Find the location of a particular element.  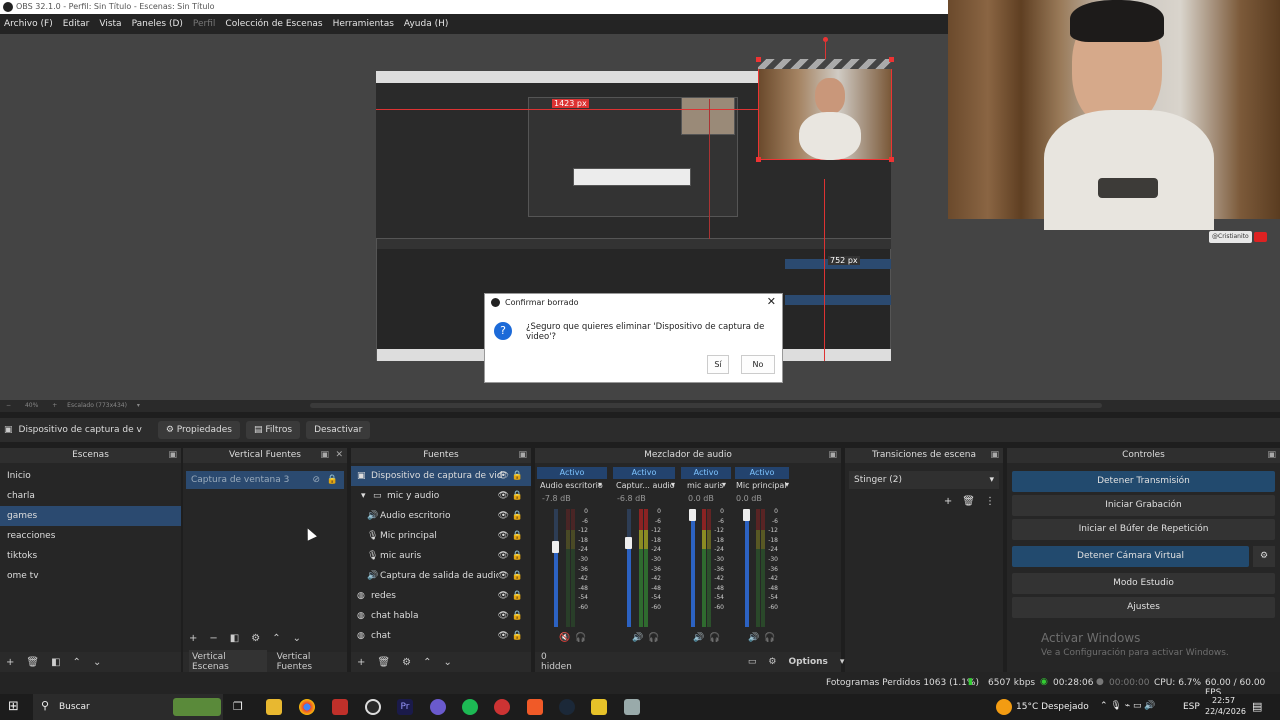

no-button: No is located at coordinates (758, 364).